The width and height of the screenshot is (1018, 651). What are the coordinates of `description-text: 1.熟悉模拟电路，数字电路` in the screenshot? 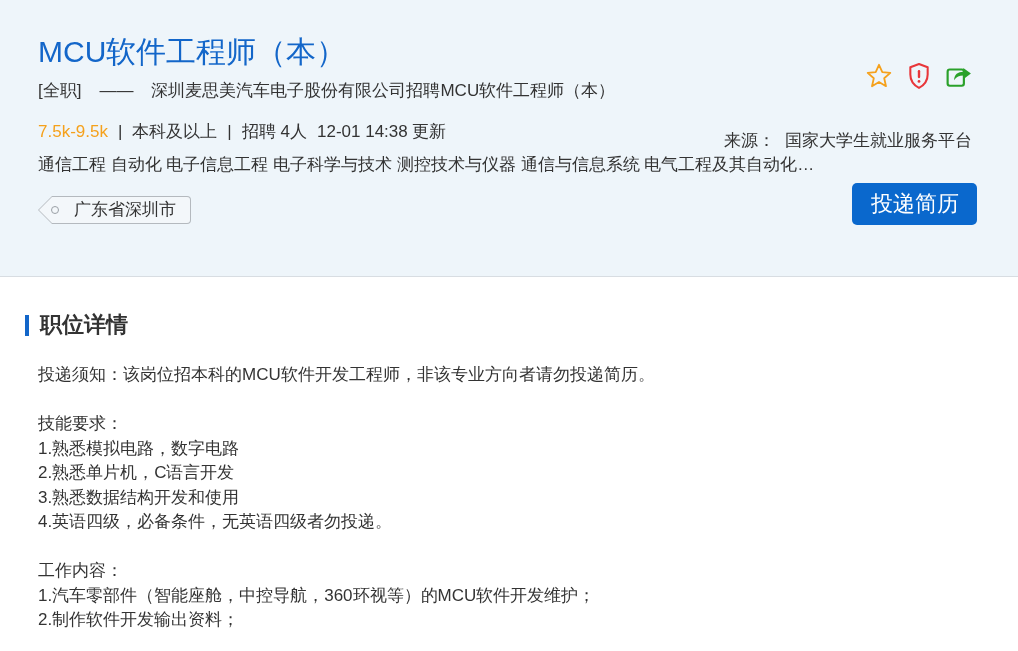 It's located at (139, 448).